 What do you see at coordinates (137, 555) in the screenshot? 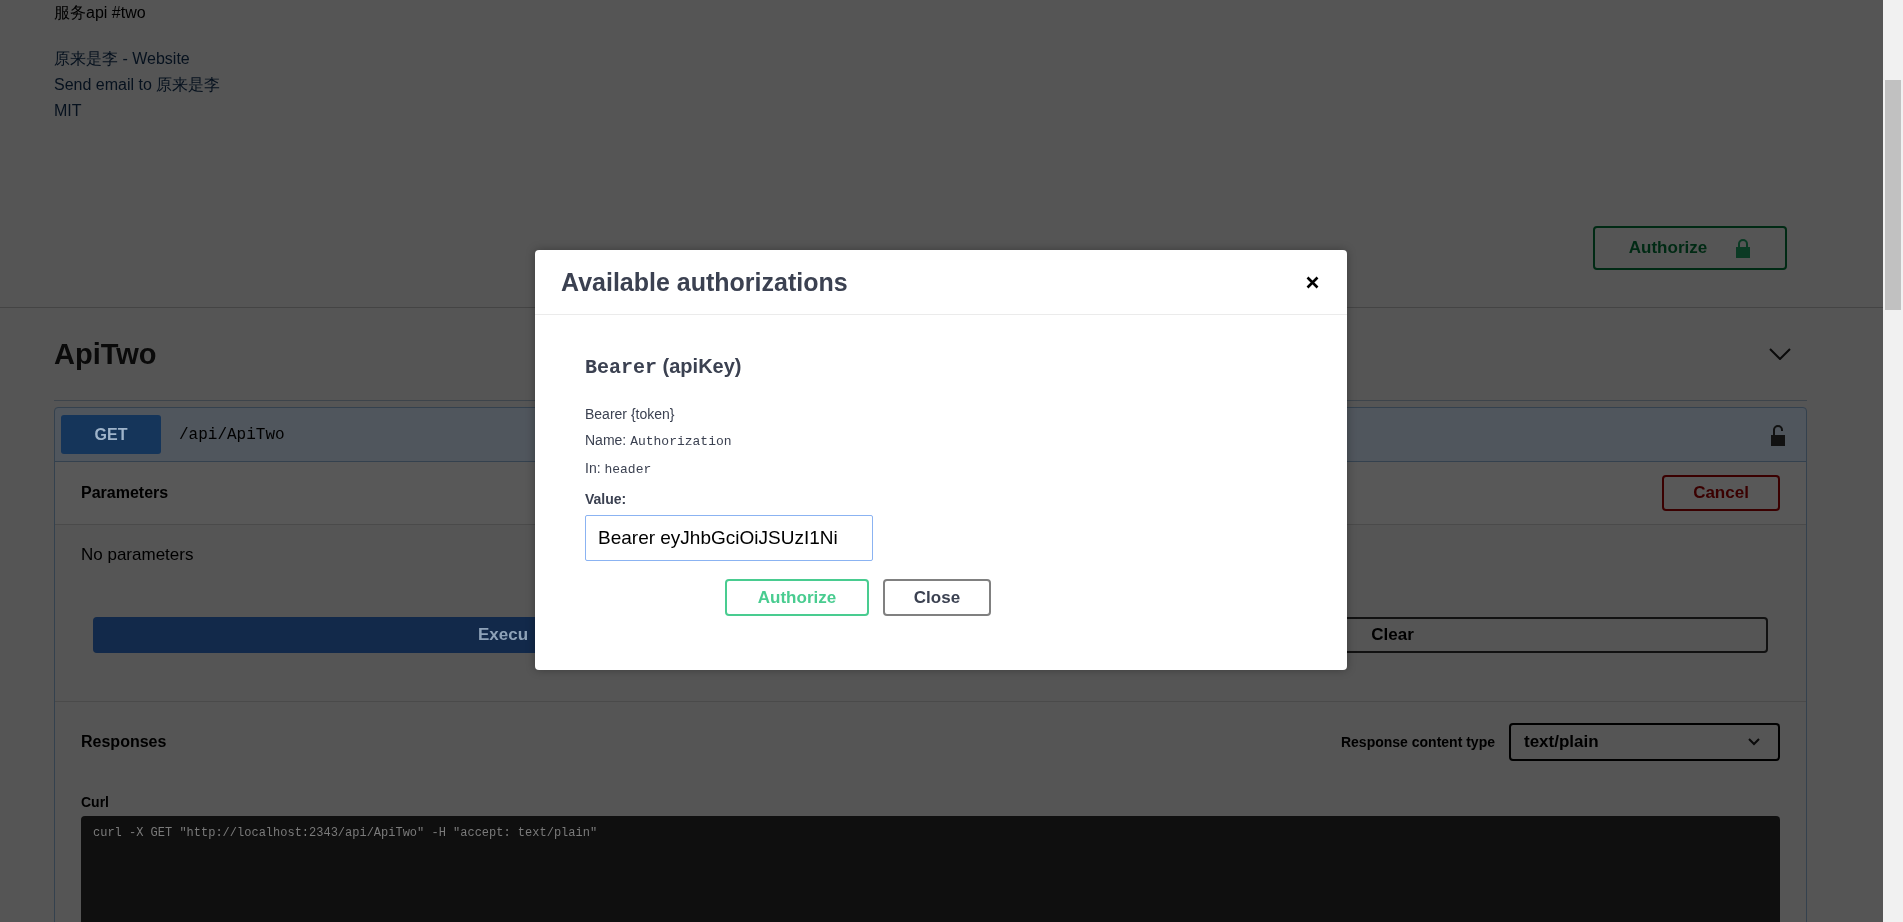
I see `no-parameters-text: No parameters` at bounding box center [137, 555].